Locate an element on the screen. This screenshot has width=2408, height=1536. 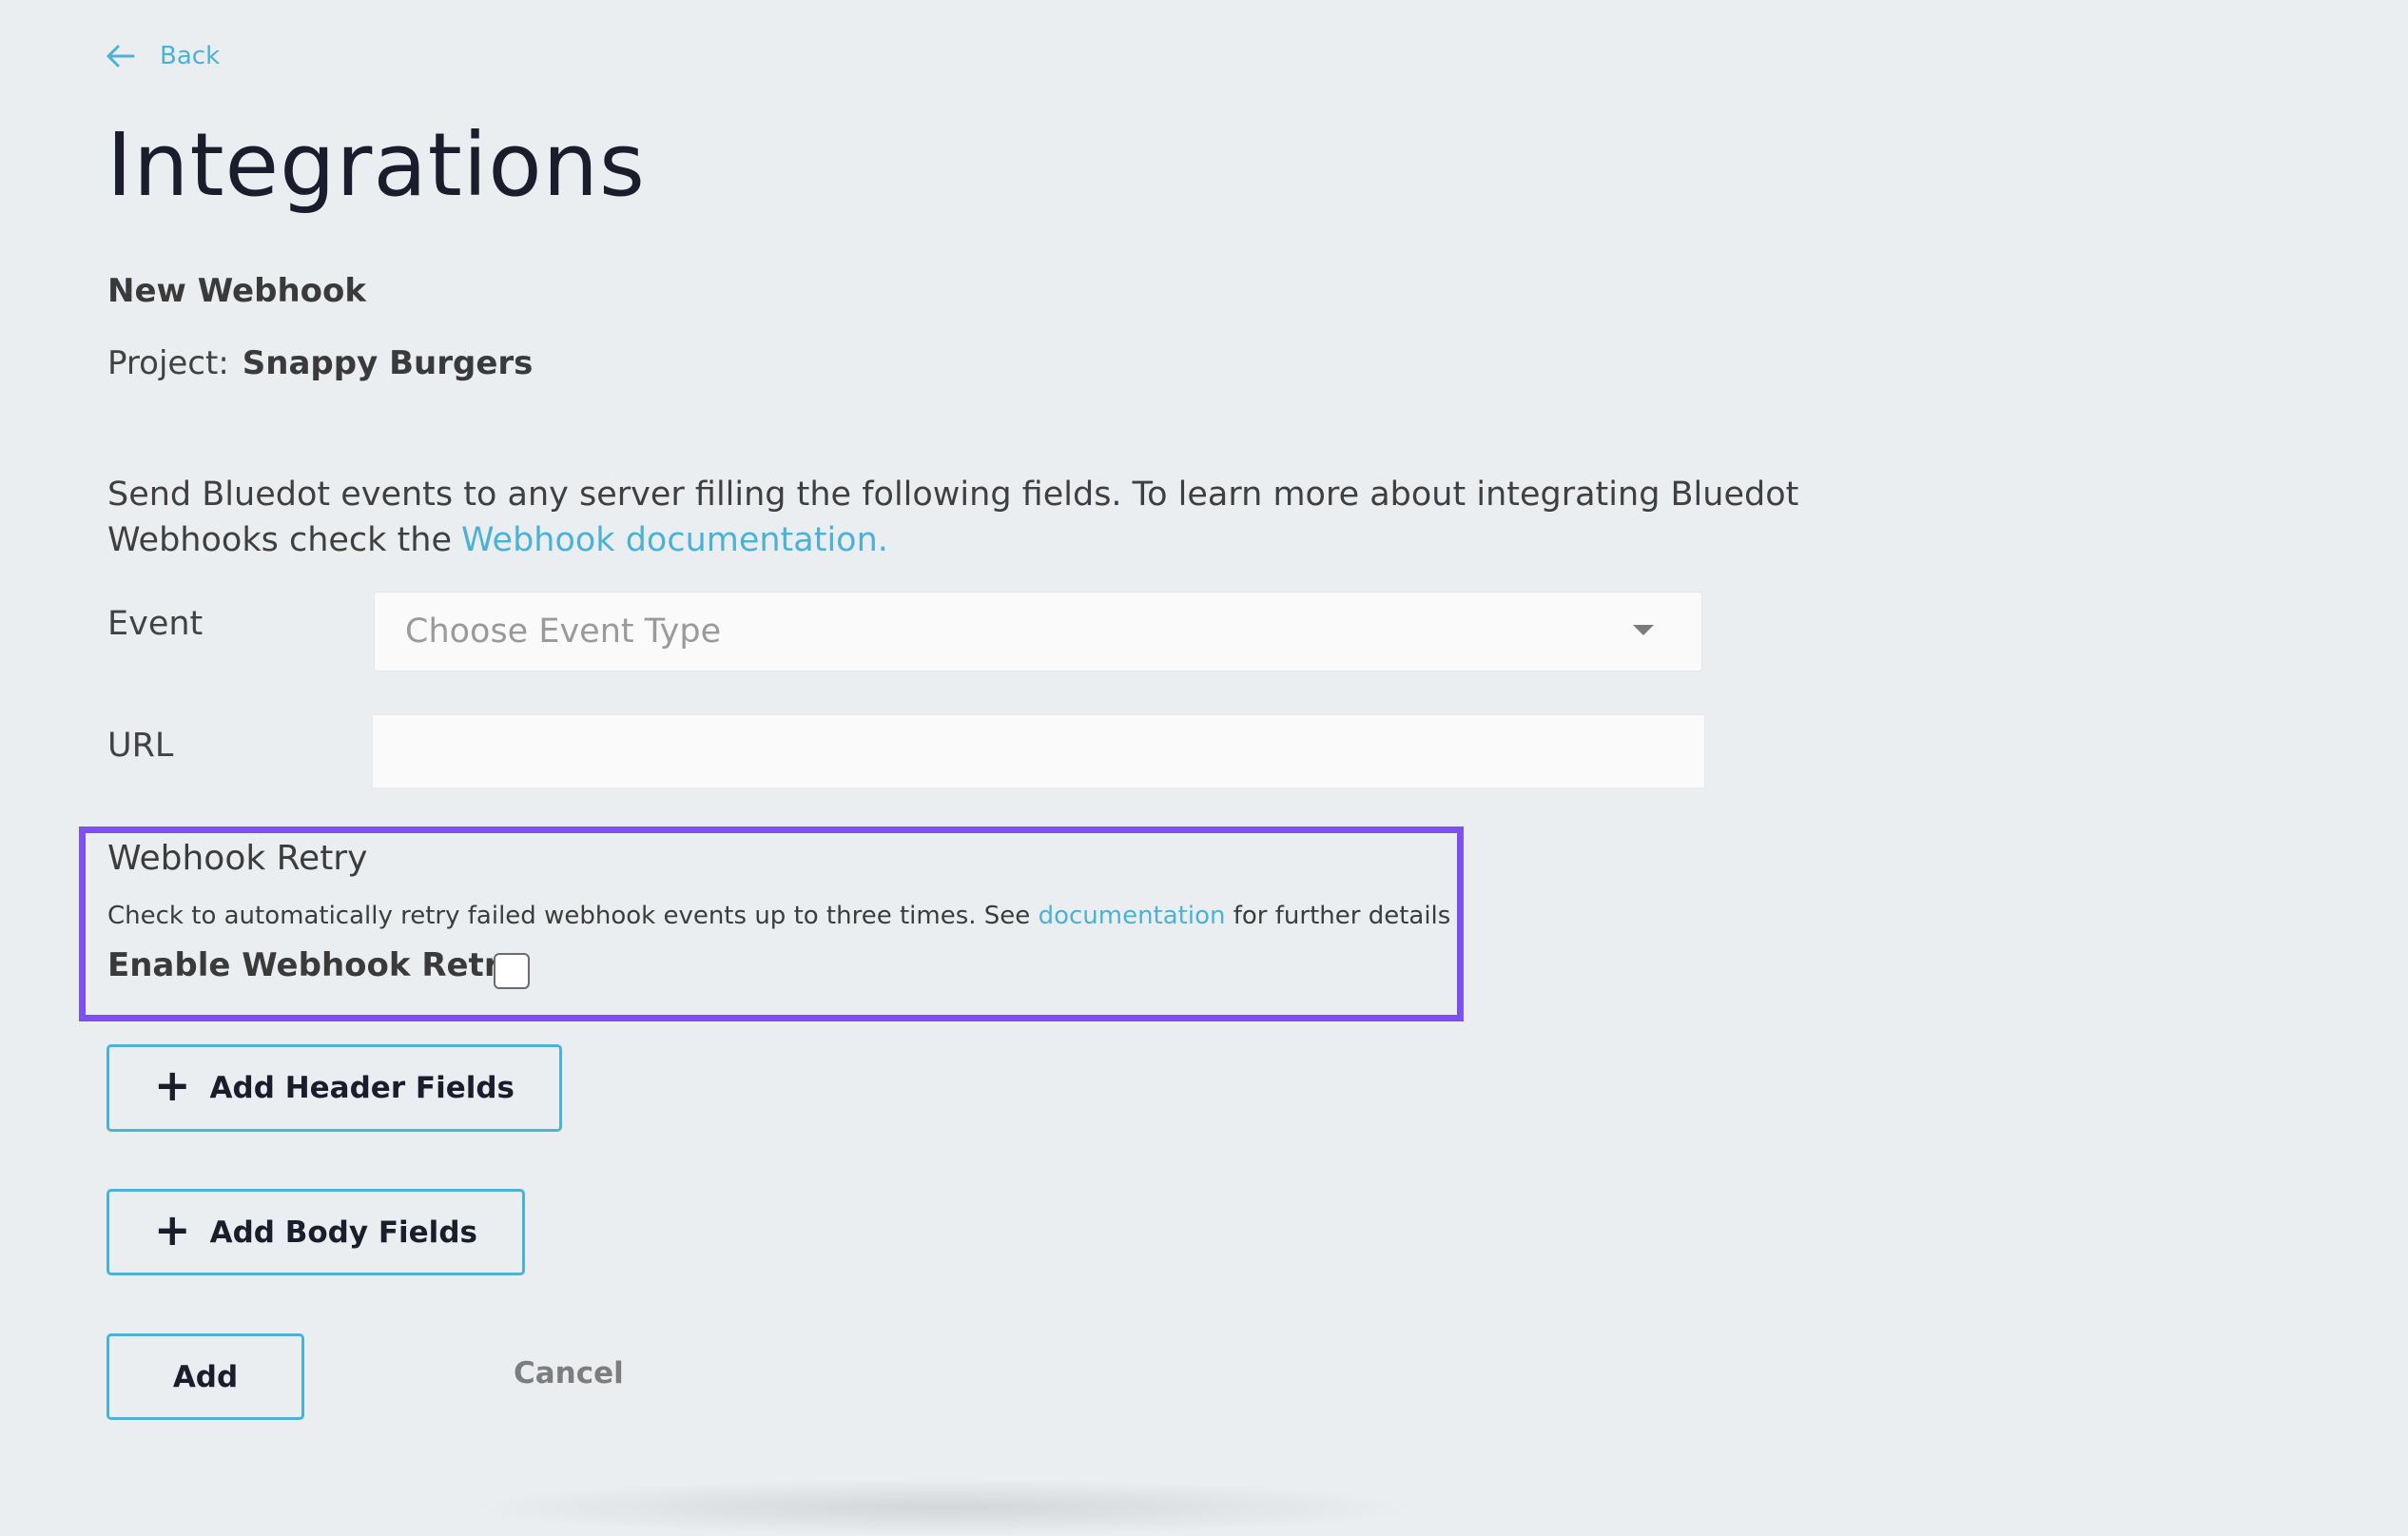
event-type-placeholder: Choose Event Type is located at coordinates (564, 631).